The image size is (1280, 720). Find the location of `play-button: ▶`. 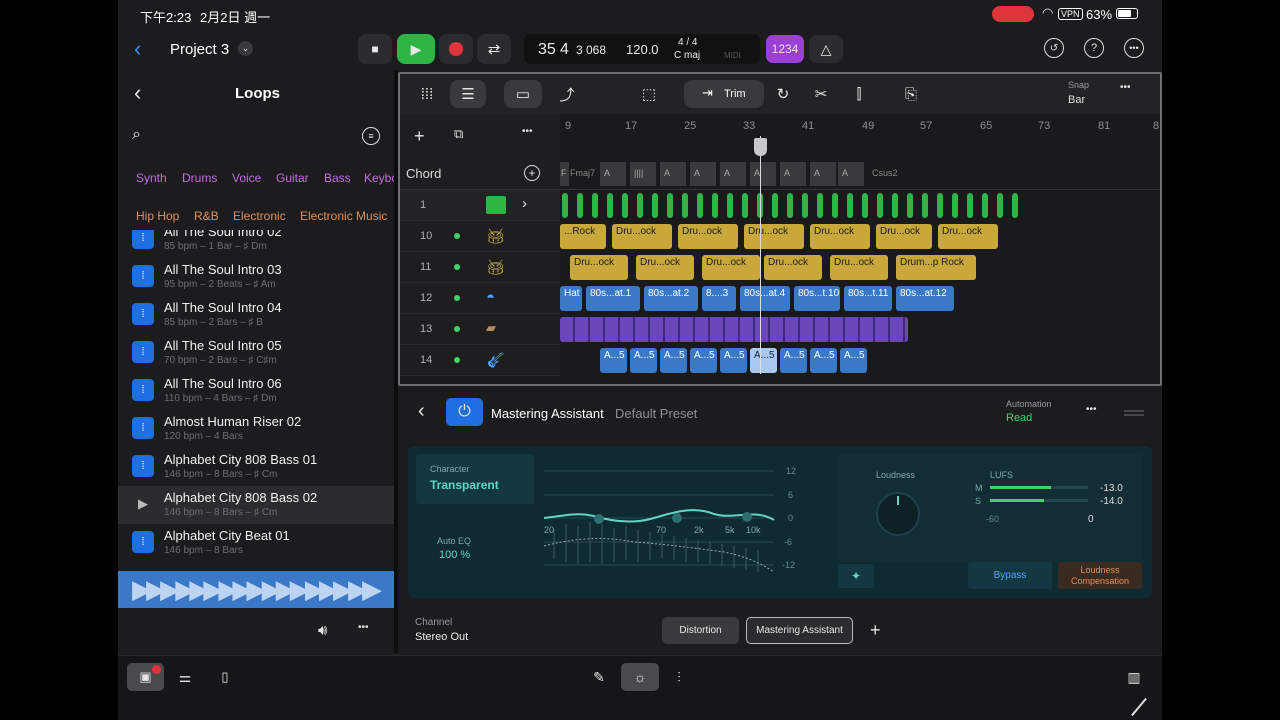

play-button: ▶ is located at coordinates (416, 49).